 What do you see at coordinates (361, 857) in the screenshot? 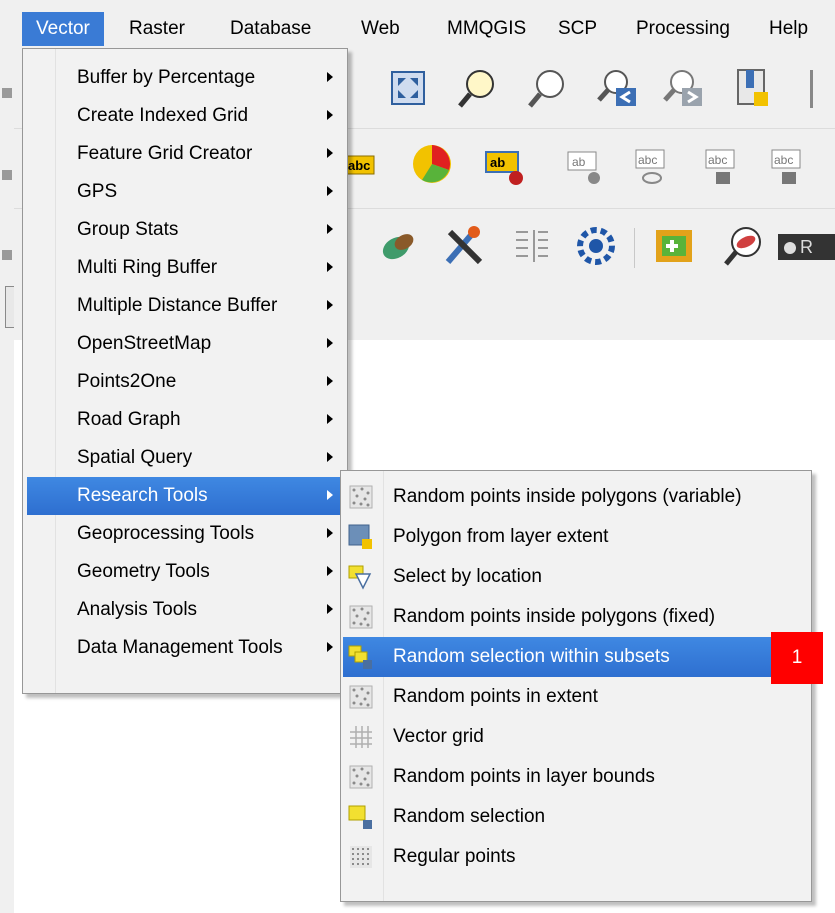
I see `regular-points-icon` at bounding box center [361, 857].